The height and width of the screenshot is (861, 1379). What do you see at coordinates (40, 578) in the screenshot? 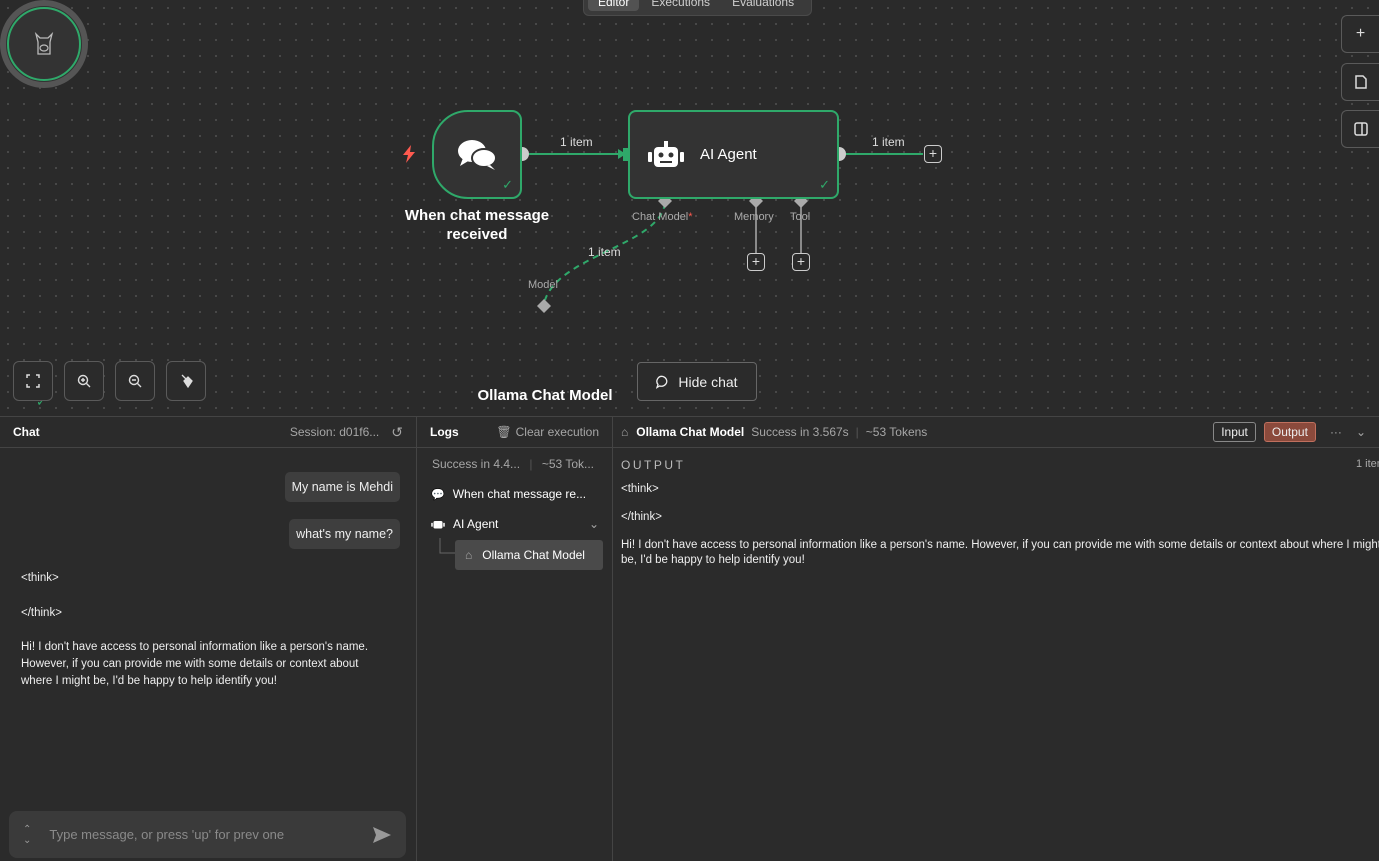
I see `bot-reply-line: <think>` at bounding box center [40, 578].